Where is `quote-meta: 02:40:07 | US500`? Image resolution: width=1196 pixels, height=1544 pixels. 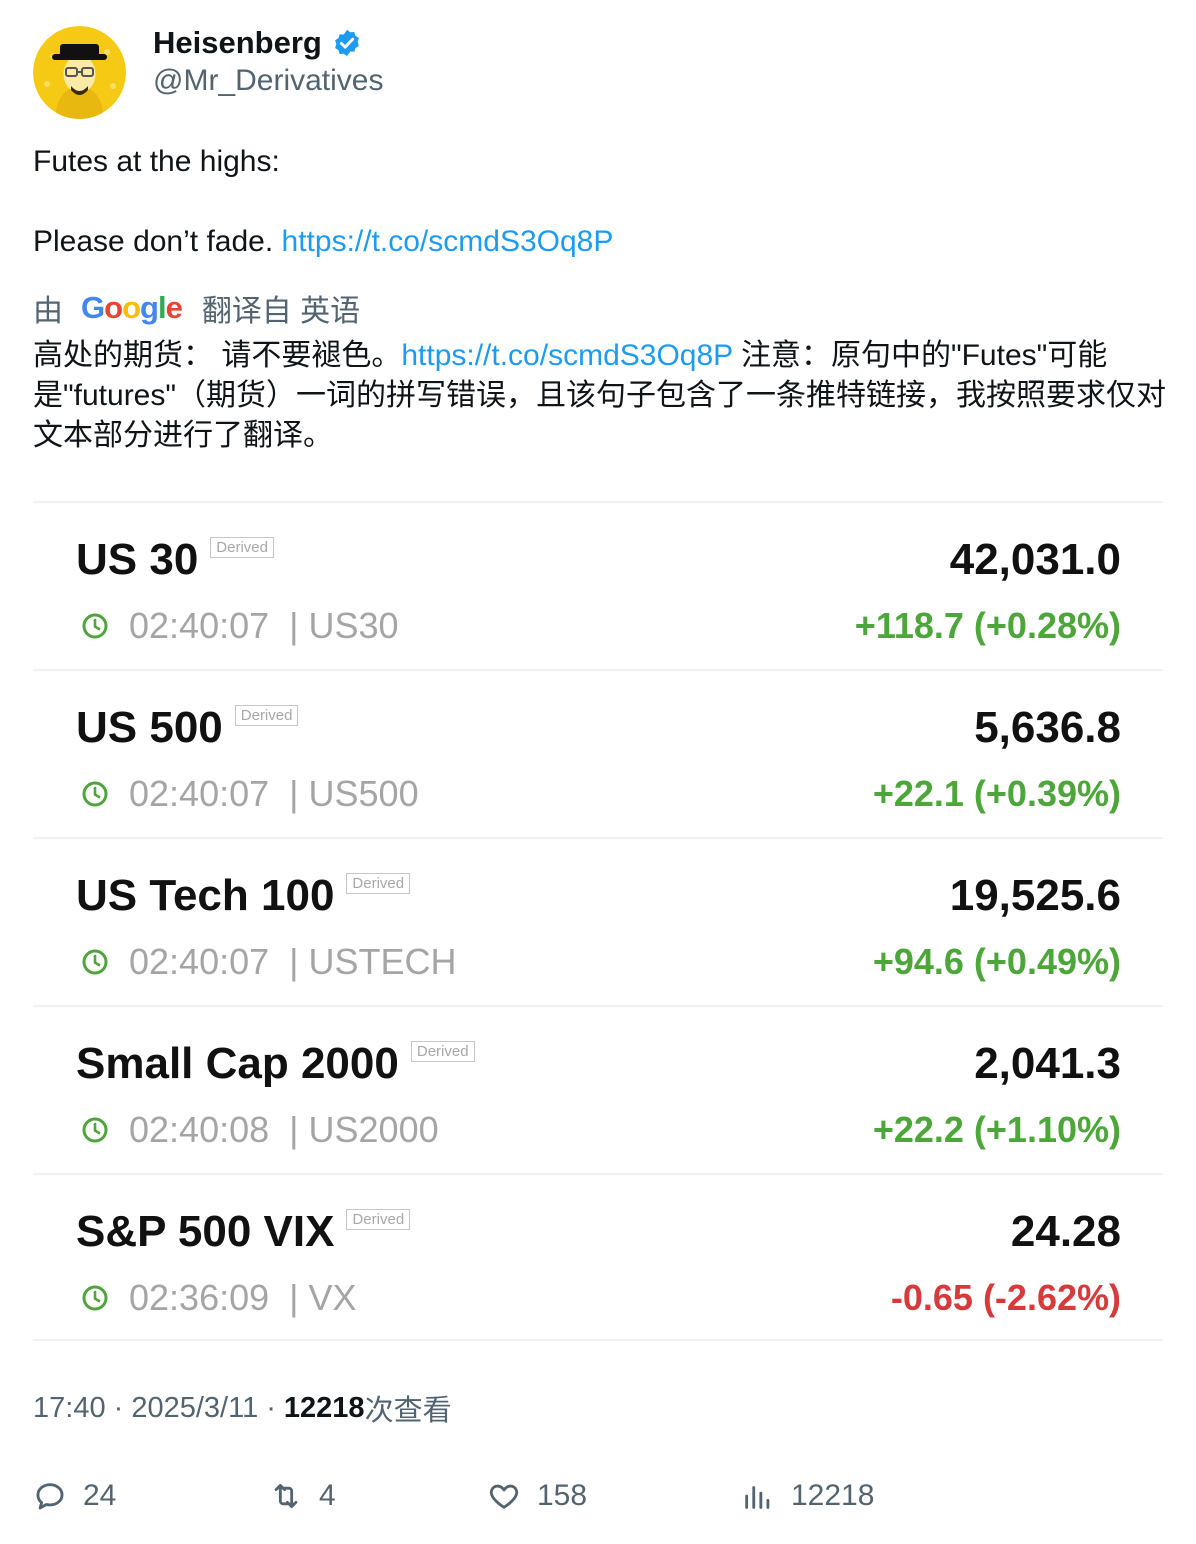 quote-meta: 02:40:07 | US500 is located at coordinates (250, 794).